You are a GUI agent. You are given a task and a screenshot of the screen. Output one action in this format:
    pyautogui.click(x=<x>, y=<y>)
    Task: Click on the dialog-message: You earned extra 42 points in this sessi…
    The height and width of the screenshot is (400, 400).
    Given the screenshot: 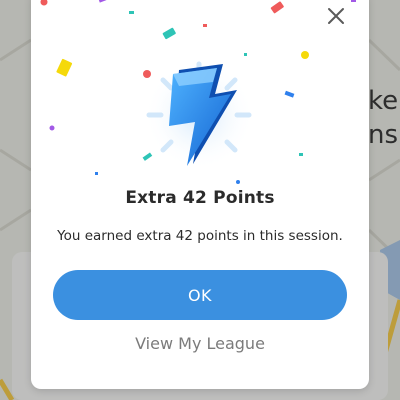 What is the action you would take?
    pyautogui.click(x=200, y=236)
    